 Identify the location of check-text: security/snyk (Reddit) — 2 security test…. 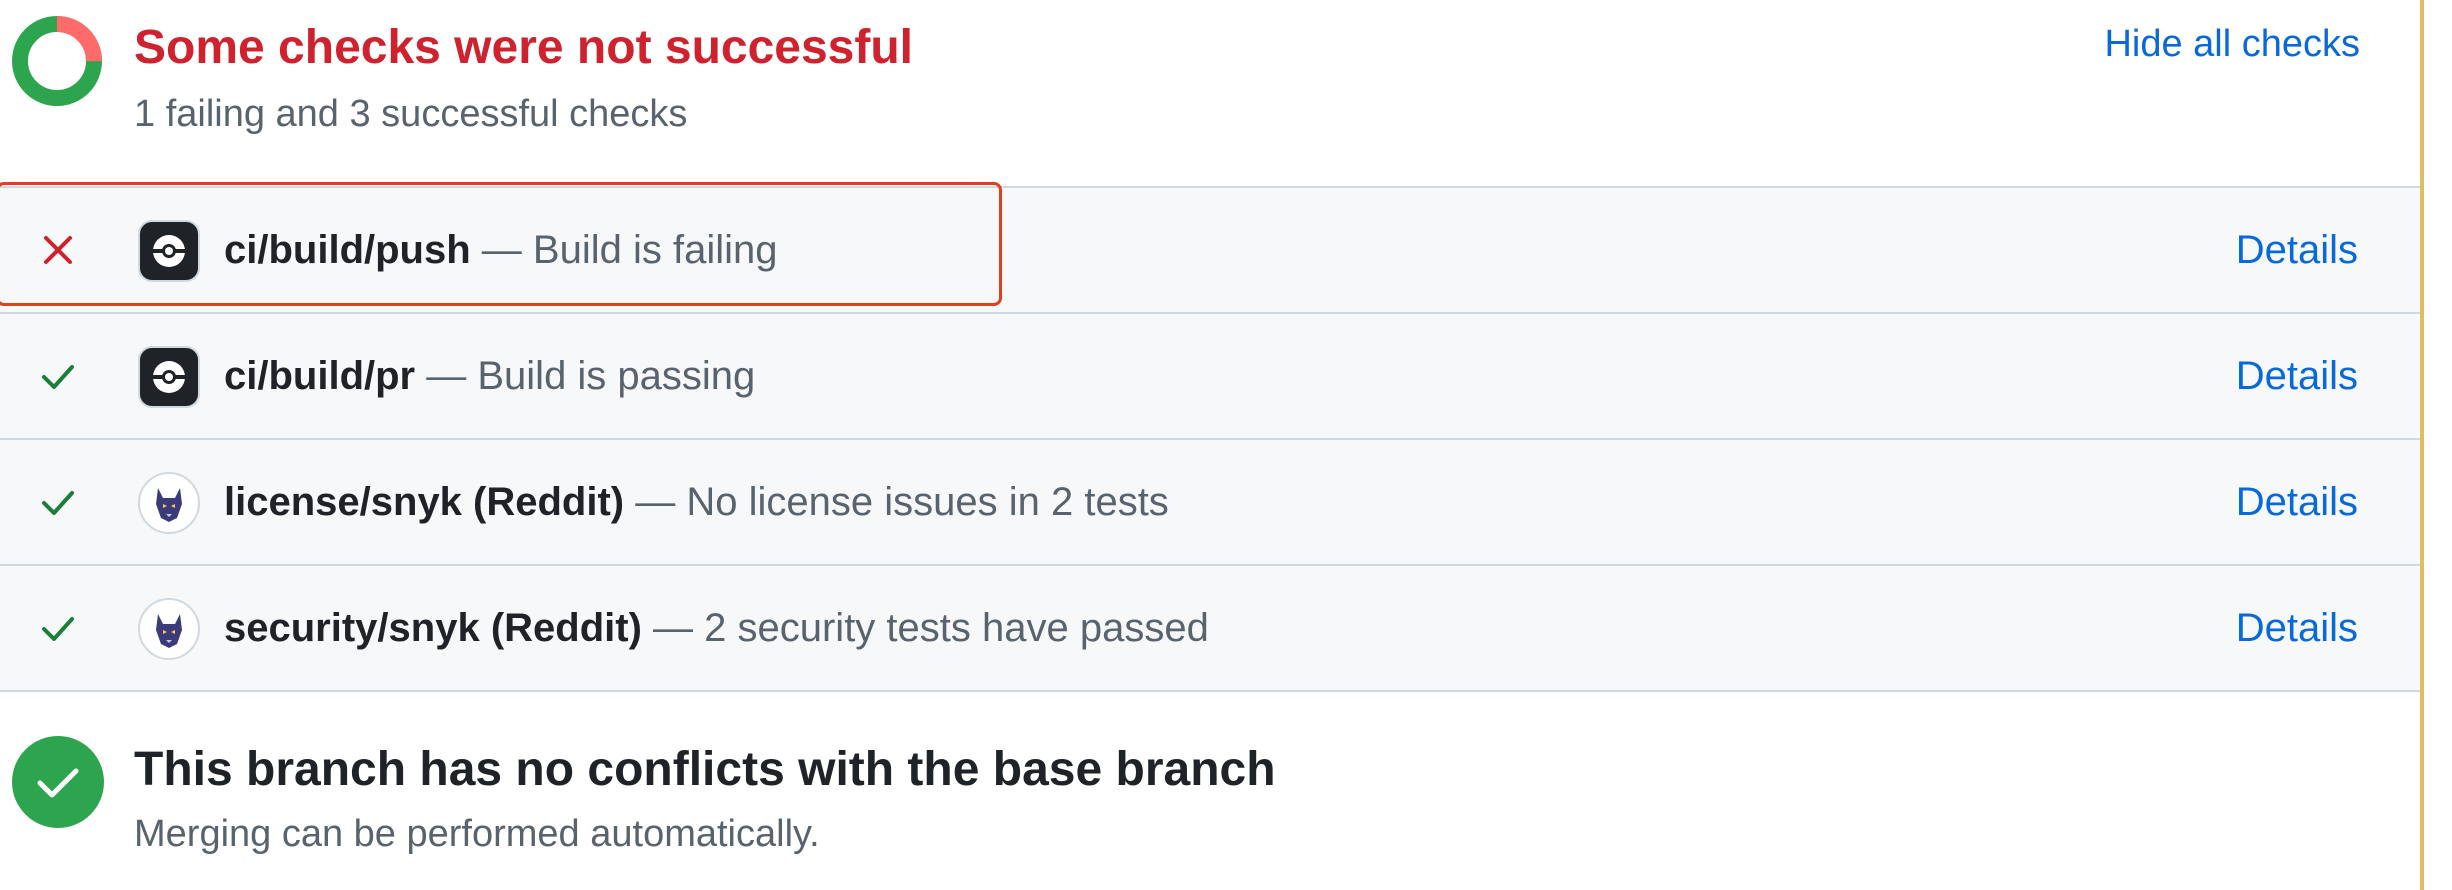
(716, 628).